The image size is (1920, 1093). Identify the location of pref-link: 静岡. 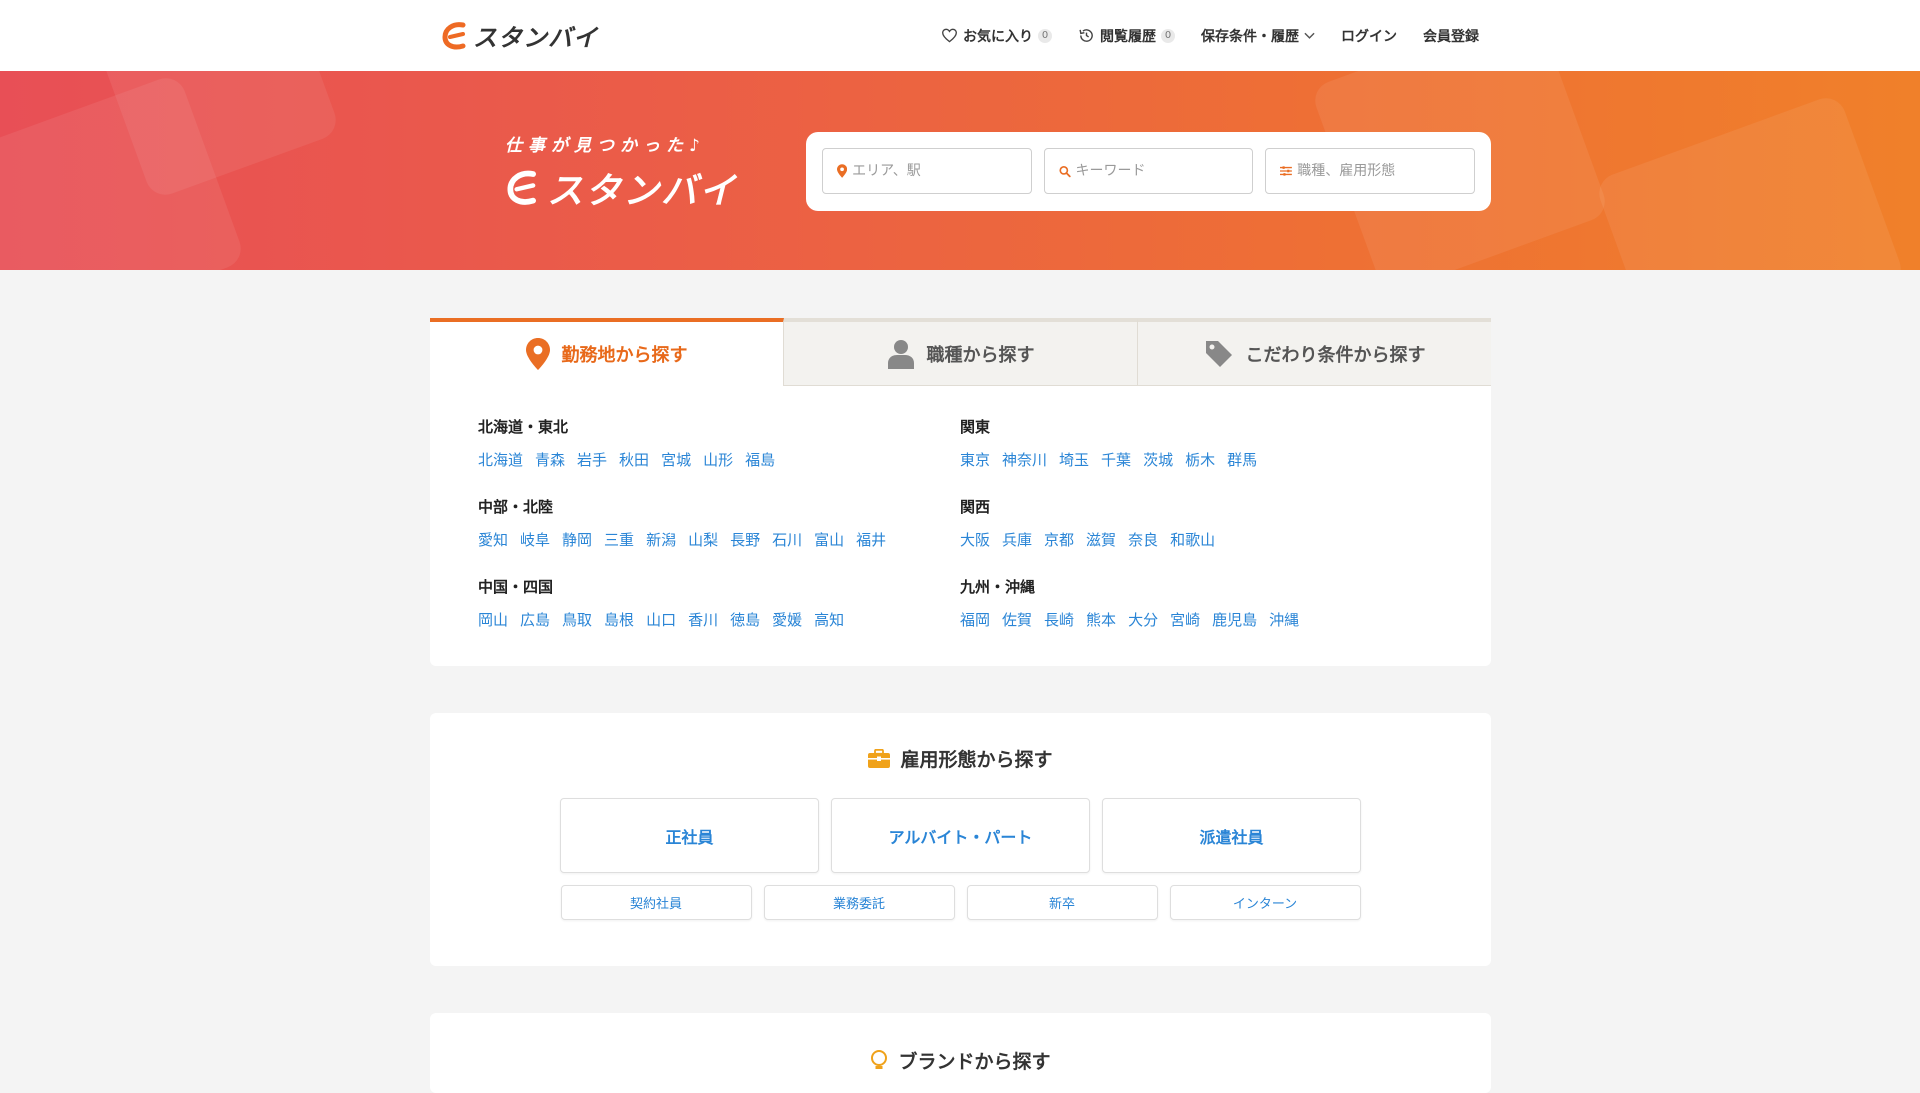
(577, 539).